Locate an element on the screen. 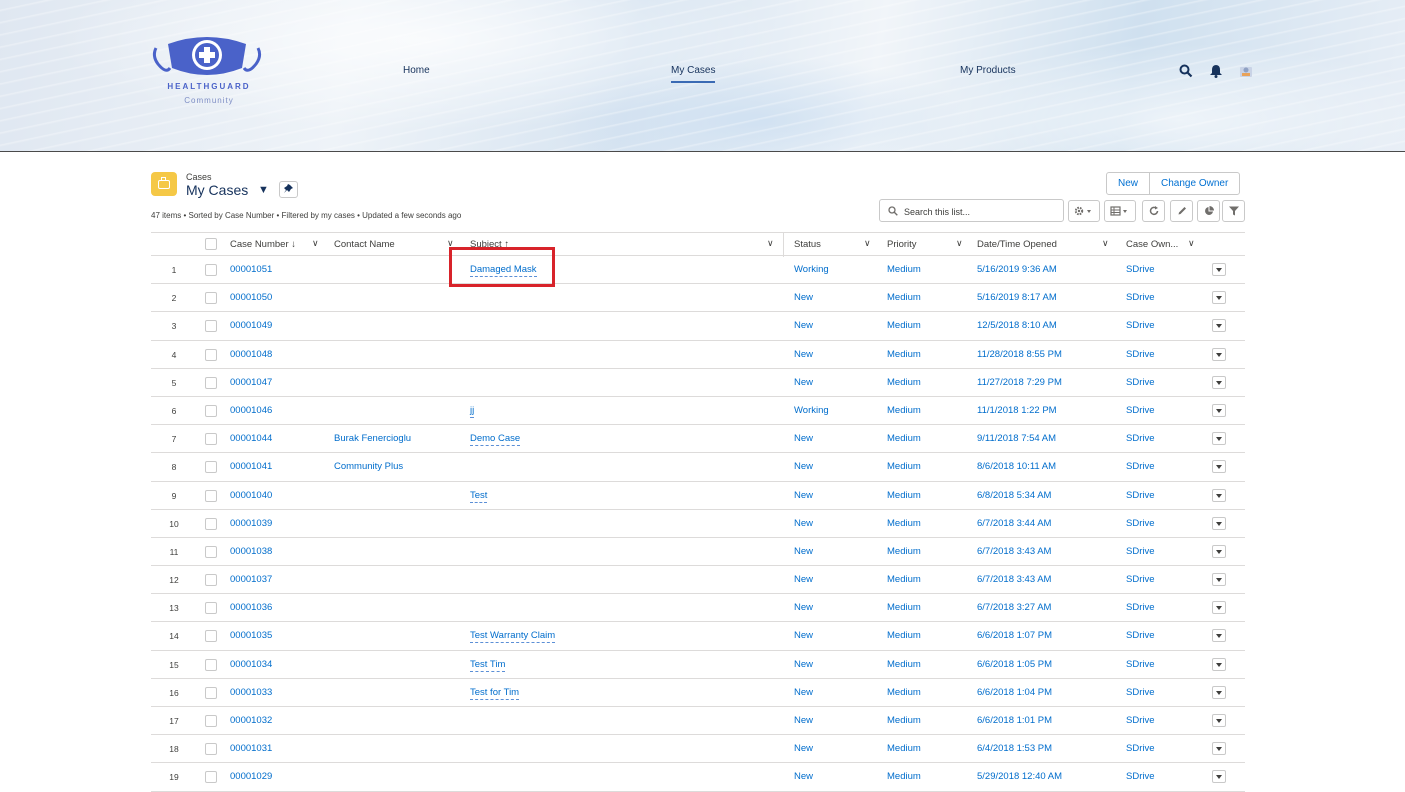 This screenshot has width=1405, height=792. case-owner-menu-icon: ∨ is located at coordinates (1191, 243).